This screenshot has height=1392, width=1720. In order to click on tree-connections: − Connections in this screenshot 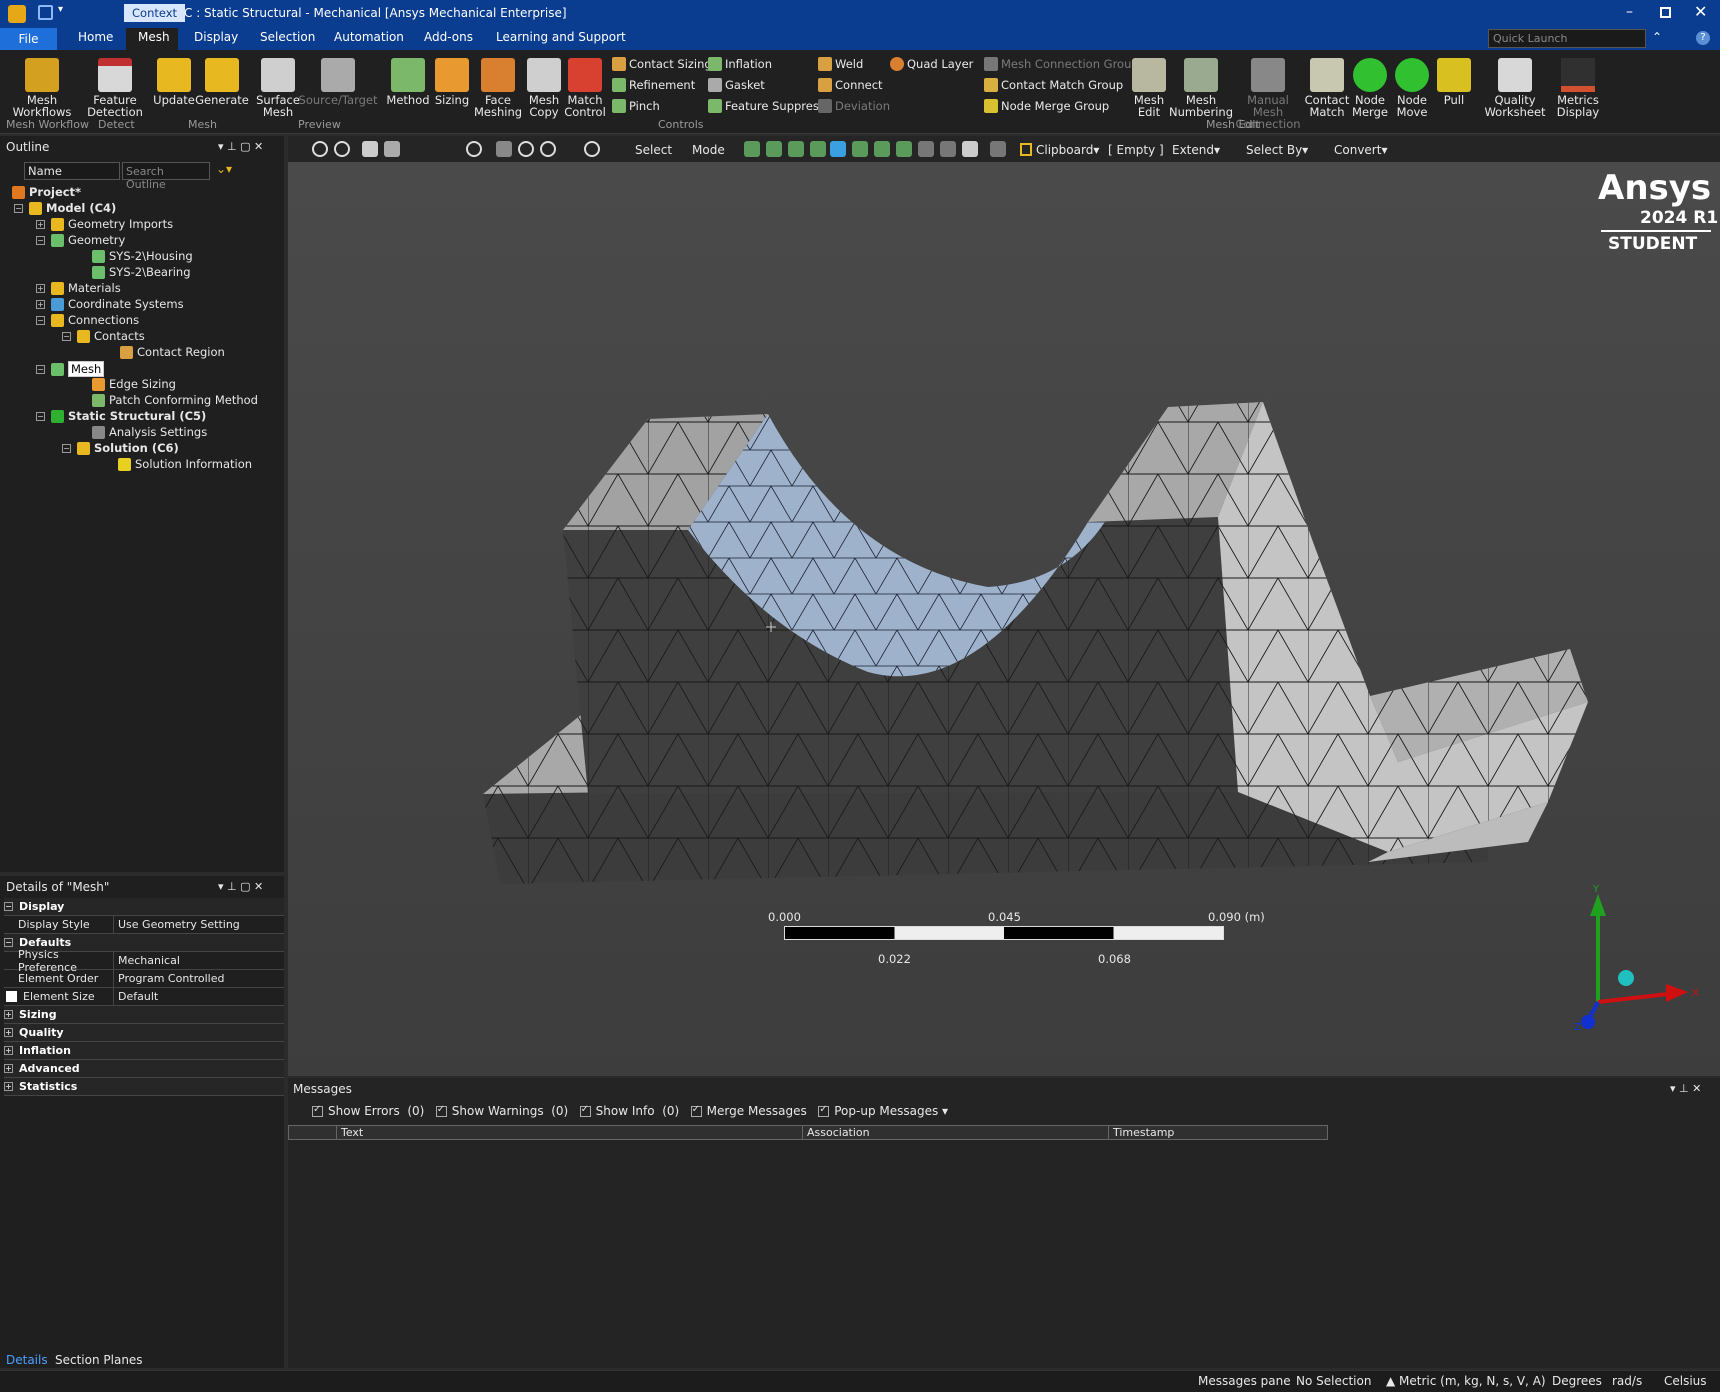, I will do `click(87, 320)`.